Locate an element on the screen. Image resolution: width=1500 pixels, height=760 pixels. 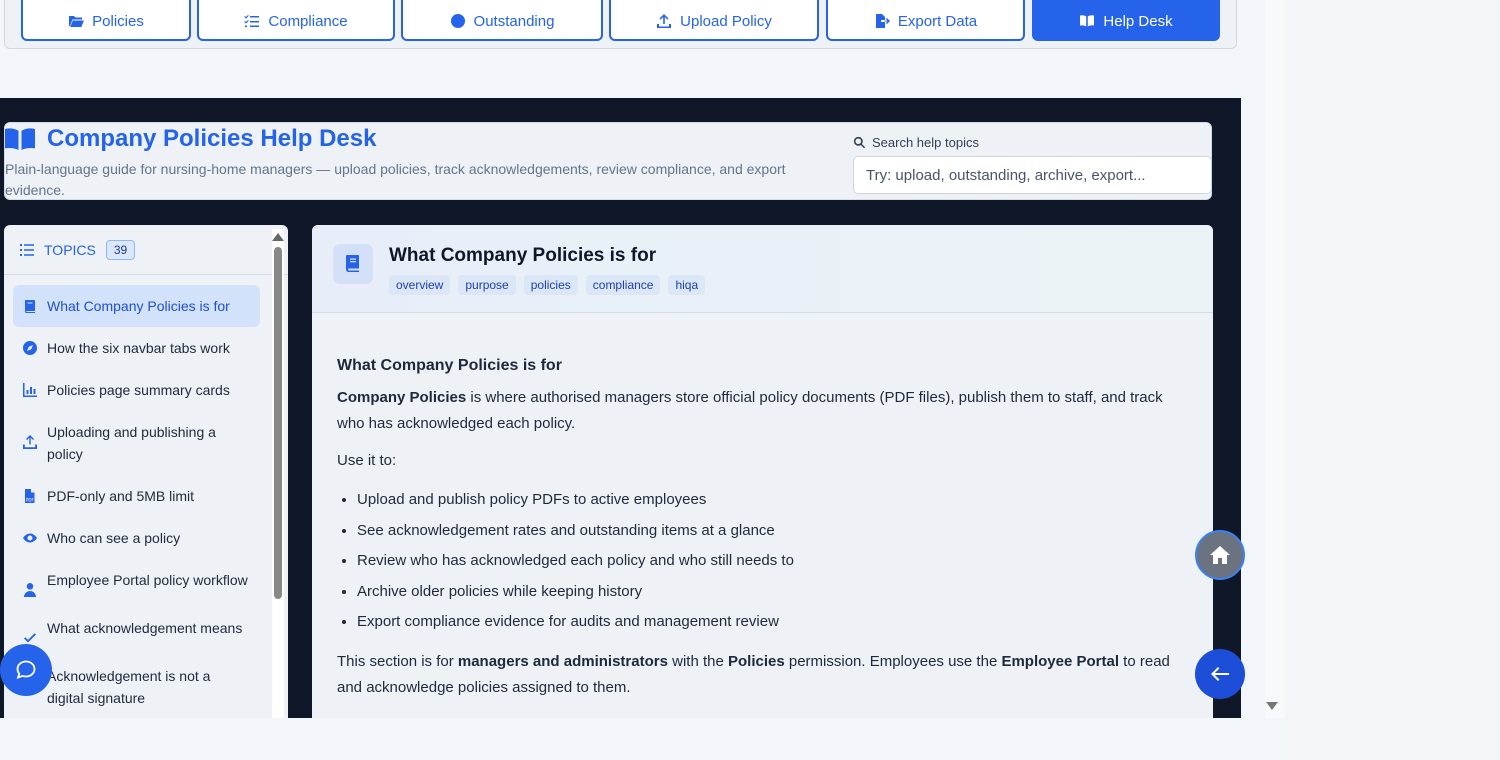
topic-item: How the six navbar tabs work is located at coordinates (136, 348).